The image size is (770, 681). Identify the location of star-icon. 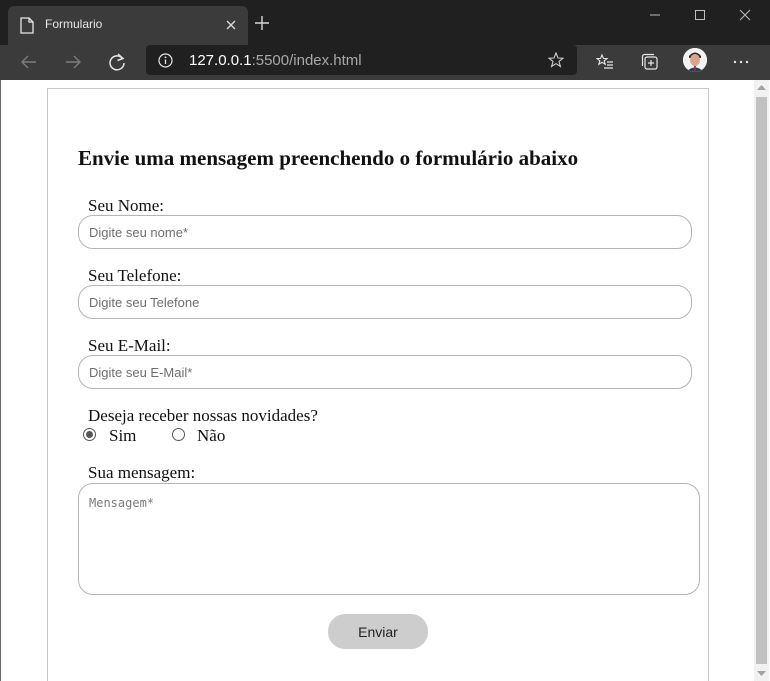
(556, 60).